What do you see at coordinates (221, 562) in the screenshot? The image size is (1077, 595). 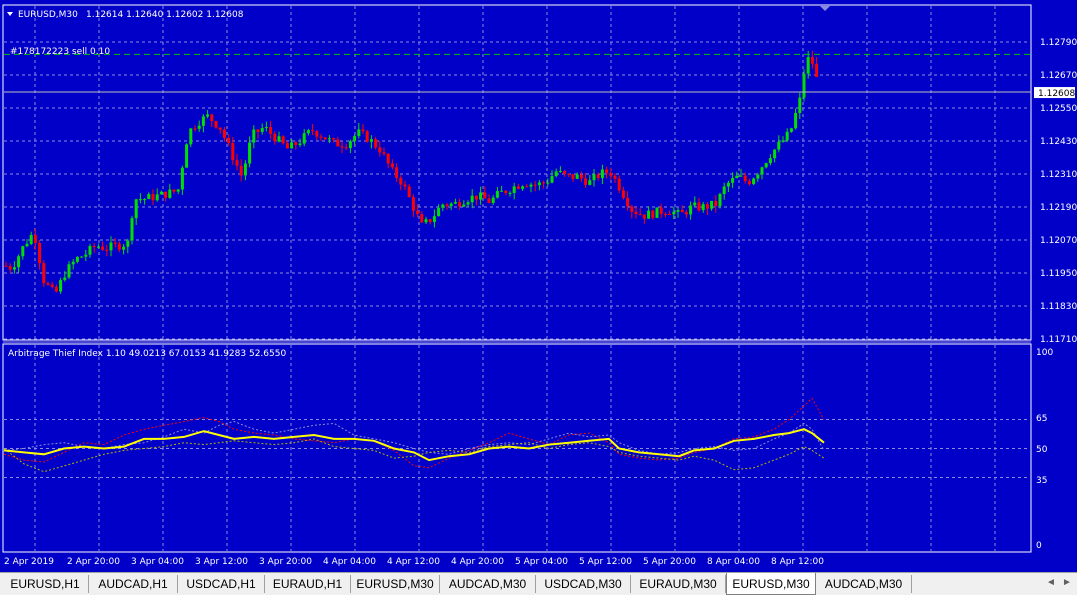 I see `time-label: 3 Apr 12:00` at bounding box center [221, 562].